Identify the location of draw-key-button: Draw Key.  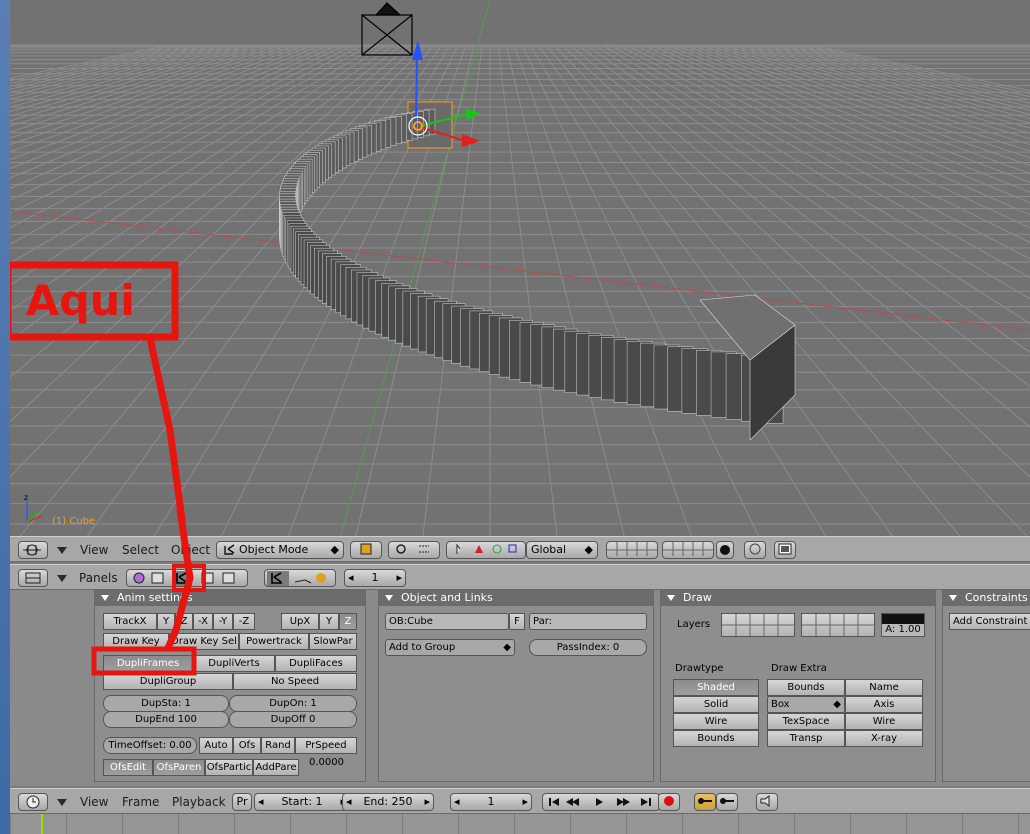
(136, 641).